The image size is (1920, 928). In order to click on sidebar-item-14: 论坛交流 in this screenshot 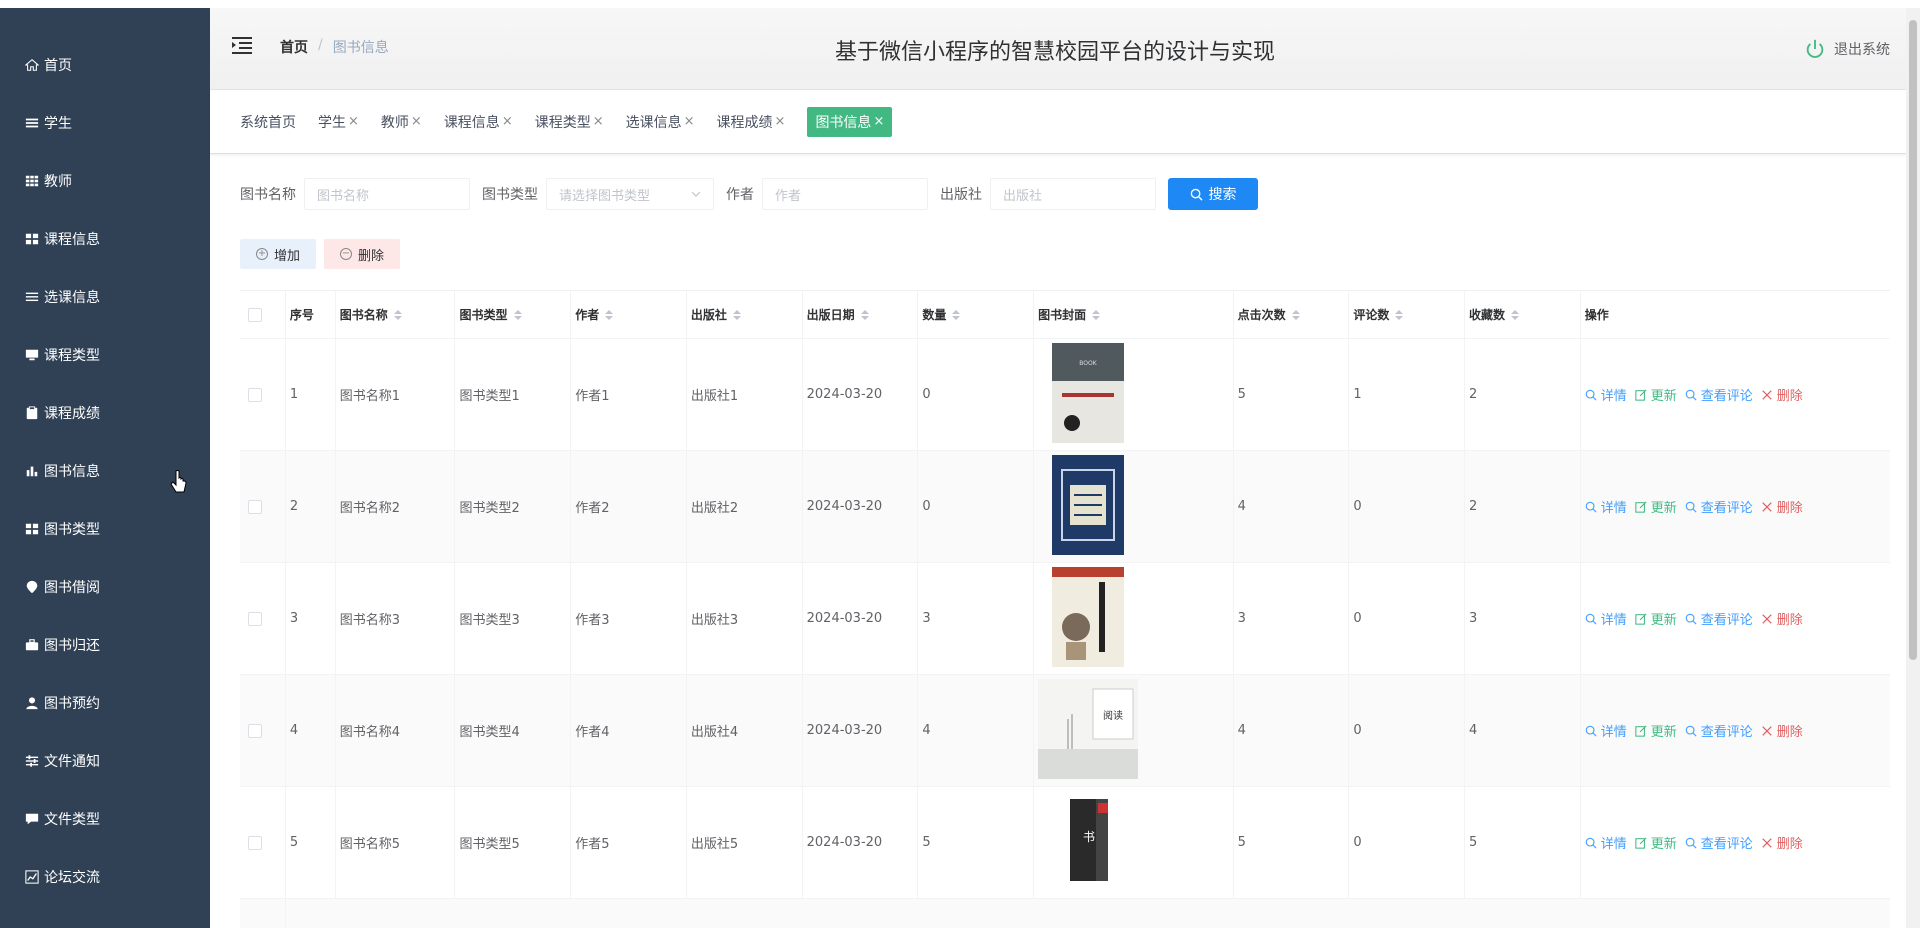, I will do `click(105, 877)`.